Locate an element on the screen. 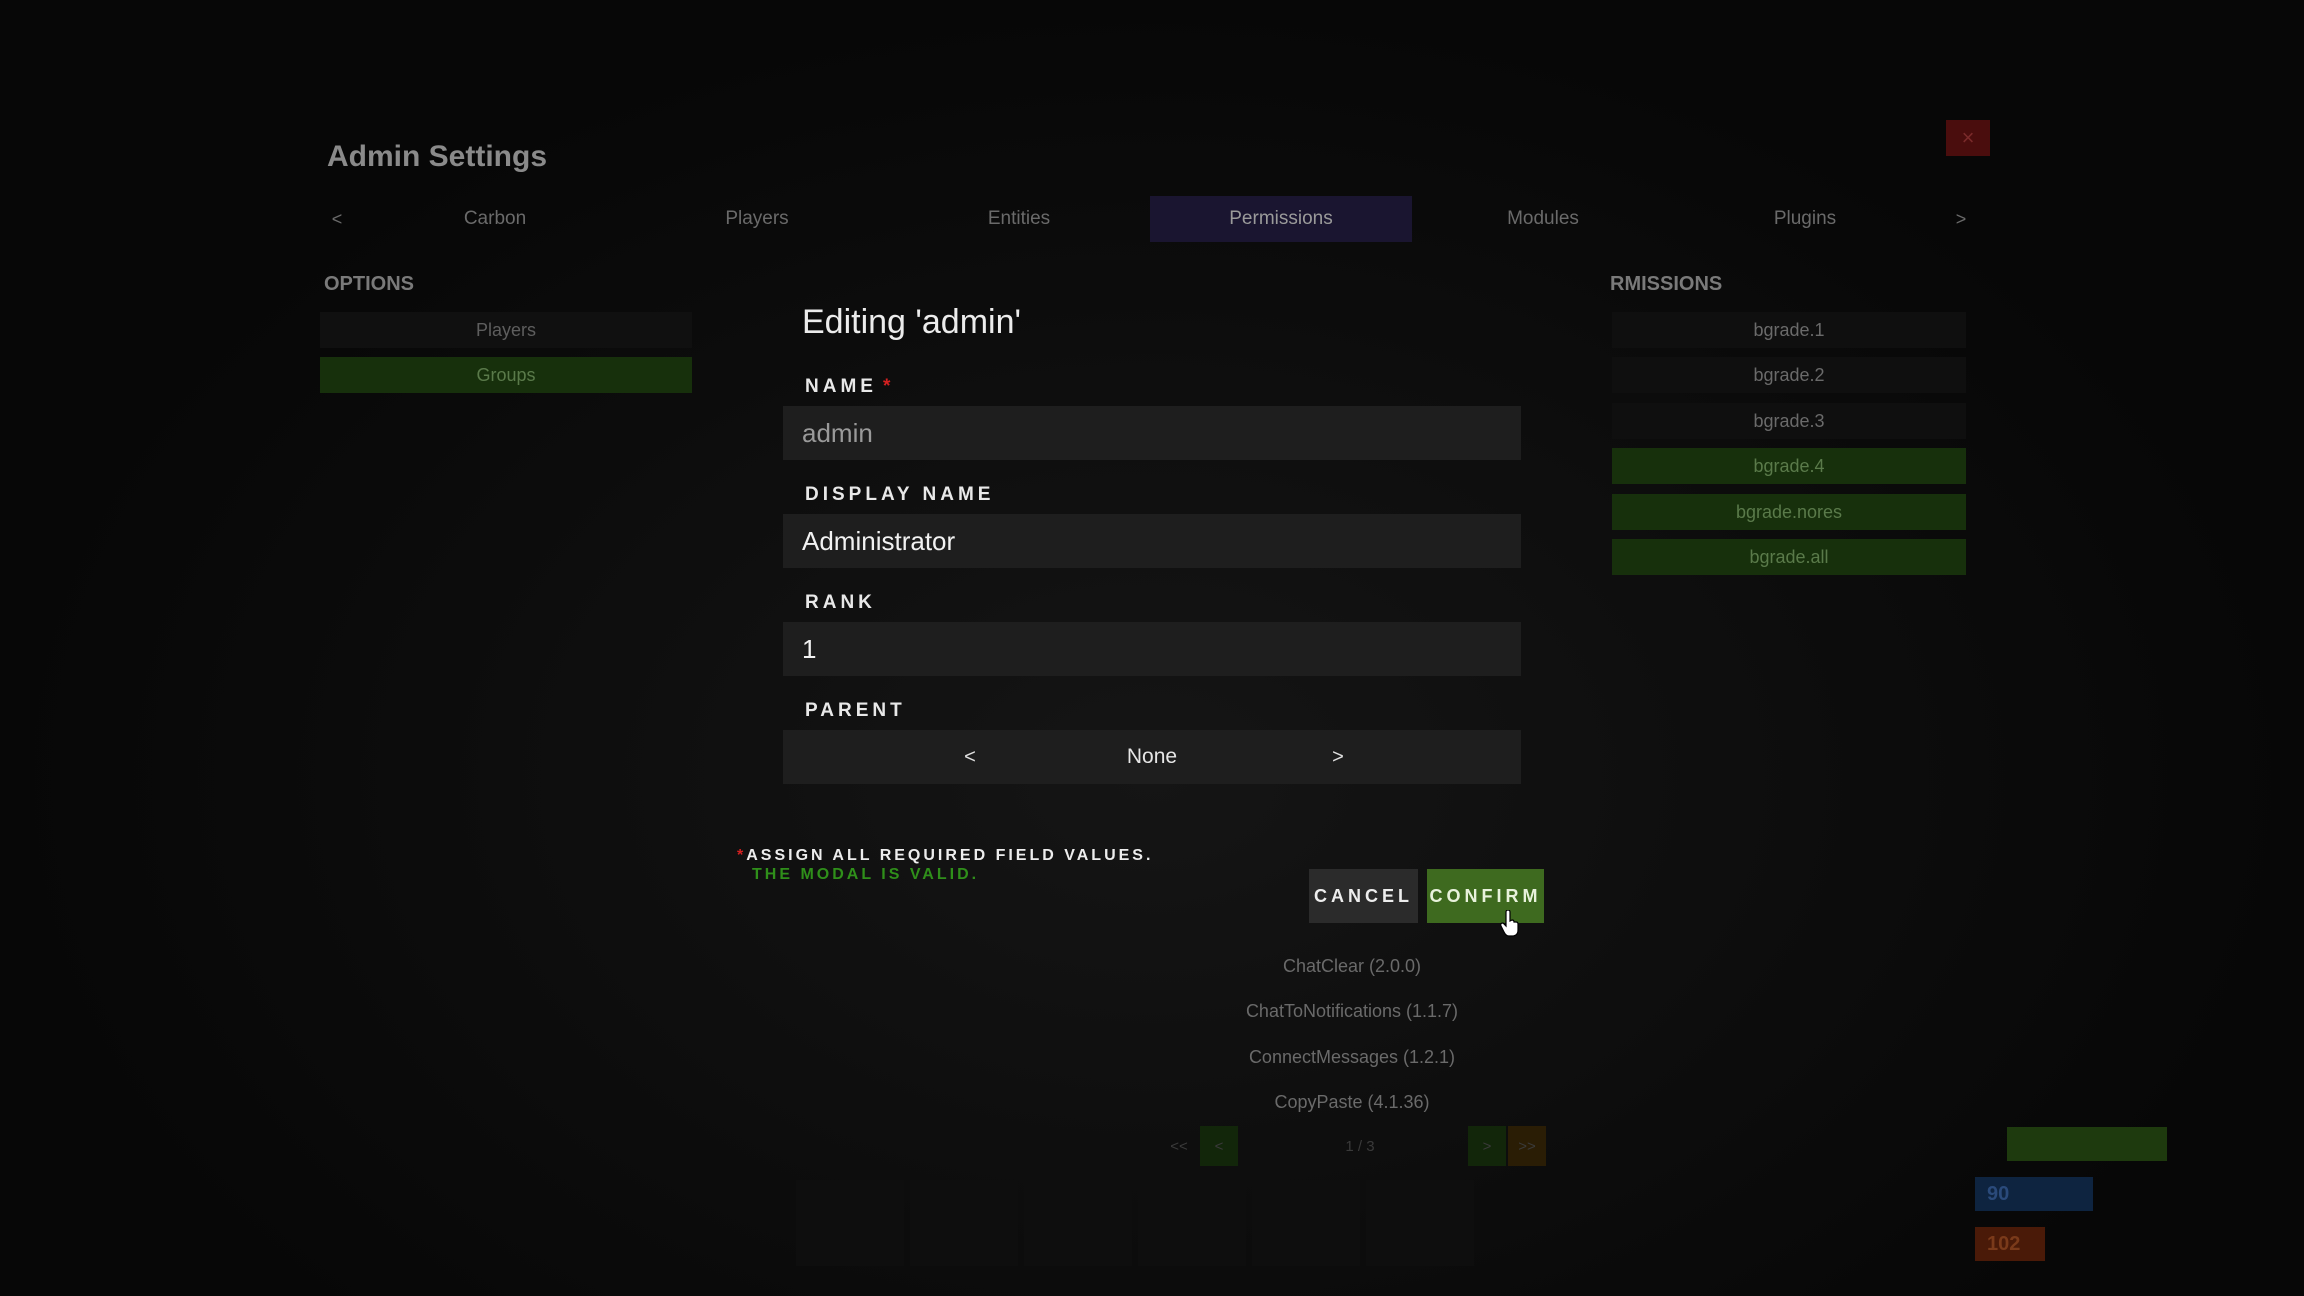 The width and height of the screenshot is (2304, 1296). pager-first-button: << is located at coordinates (1179, 1146).